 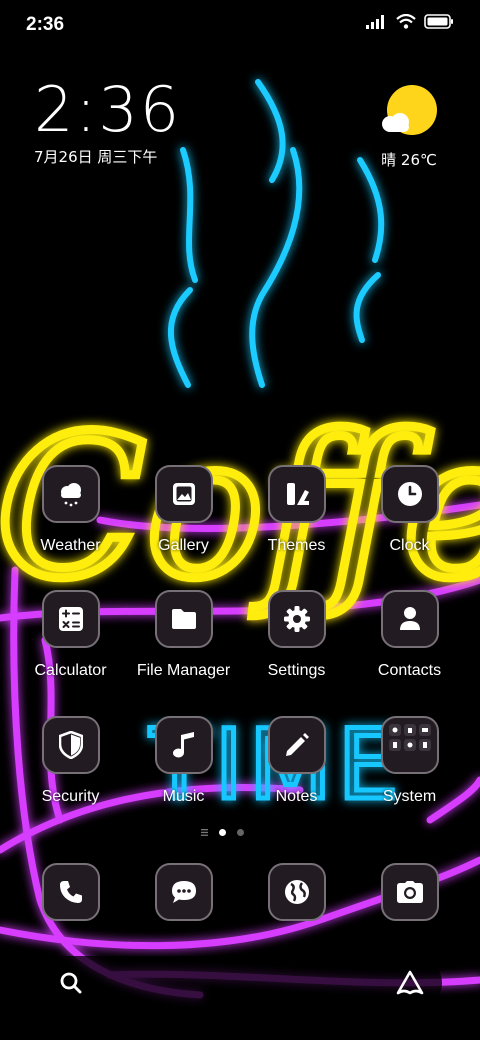 I want to click on dock-icon-phone, so click(x=70, y=892).